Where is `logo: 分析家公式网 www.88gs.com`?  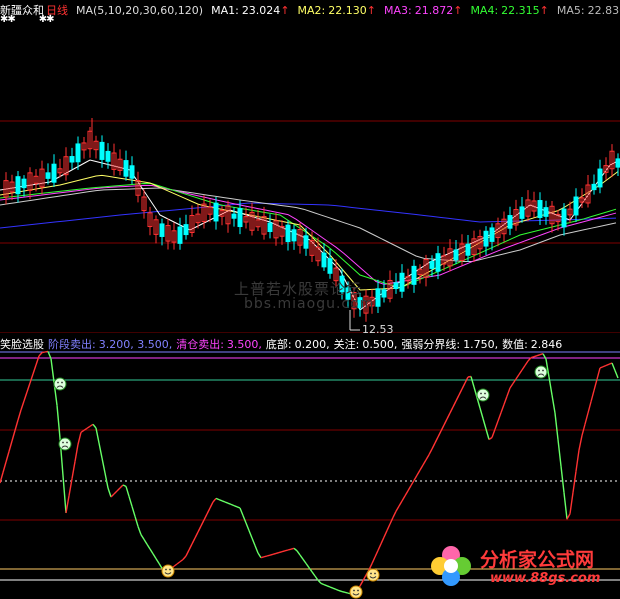 logo: 分析家公式网 www.88gs.com is located at coordinates (523, 566).